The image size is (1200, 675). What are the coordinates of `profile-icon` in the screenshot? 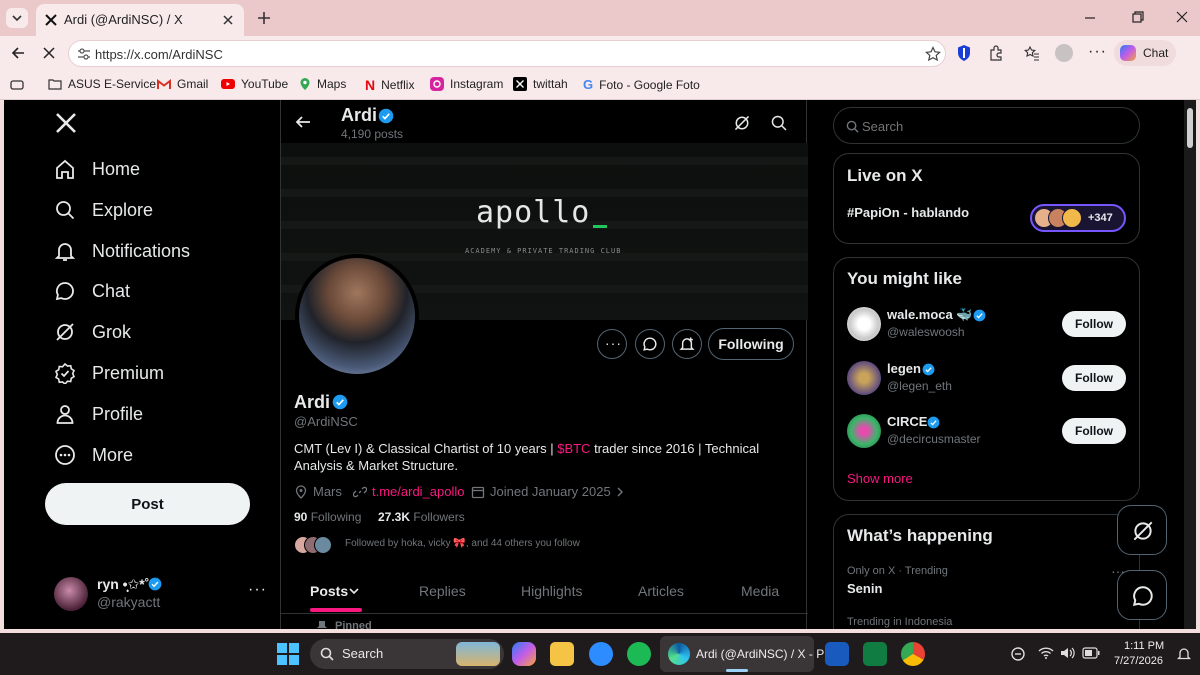 It's located at (1064, 53).